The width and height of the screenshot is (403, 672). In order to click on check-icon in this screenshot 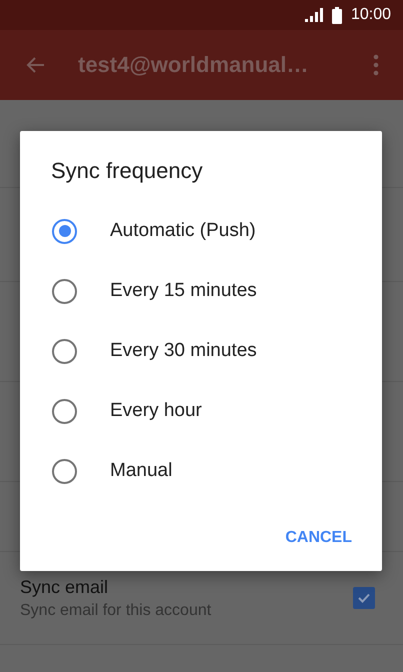, I will do `click(364, 598)`.